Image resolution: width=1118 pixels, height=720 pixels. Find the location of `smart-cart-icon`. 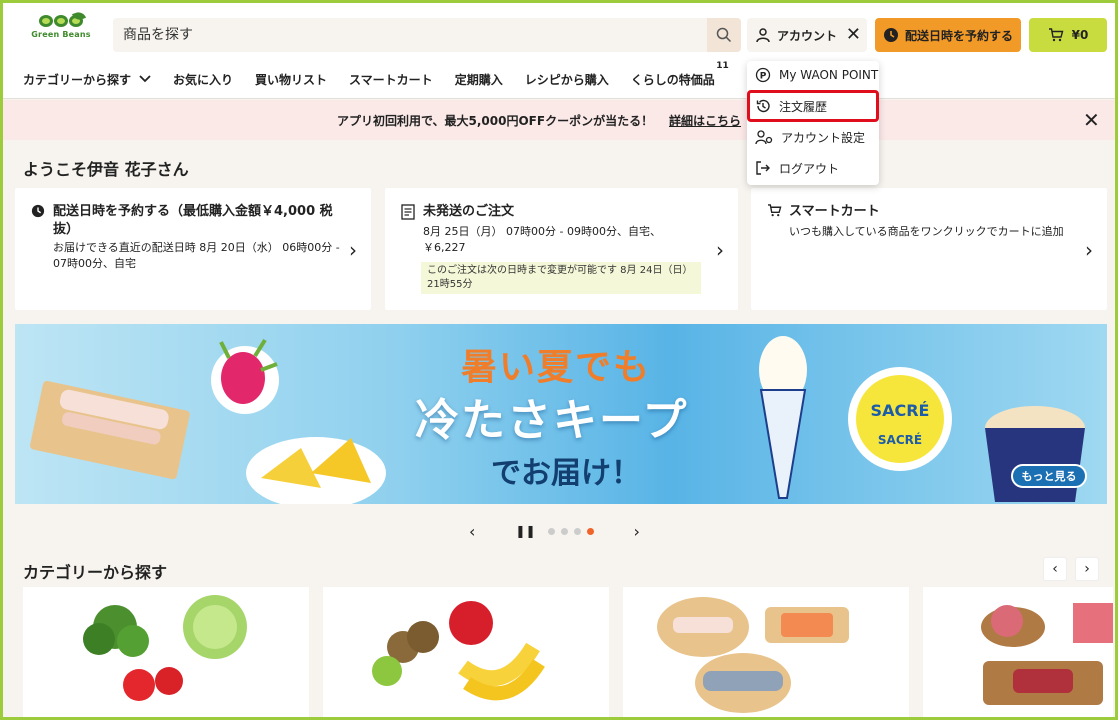

smart-cart-icon is located at coordinates (775, 210).